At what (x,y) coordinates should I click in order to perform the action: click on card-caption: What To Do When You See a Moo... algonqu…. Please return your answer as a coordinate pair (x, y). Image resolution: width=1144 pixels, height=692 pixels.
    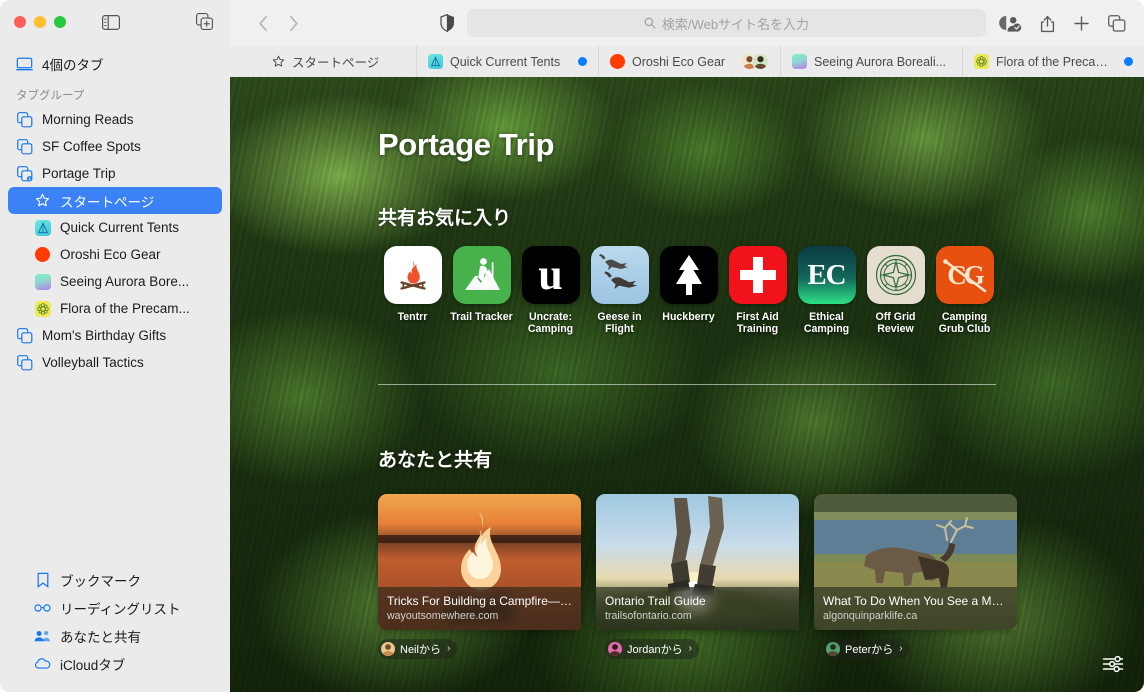
    Looking at the image, I should click on (915, 608).